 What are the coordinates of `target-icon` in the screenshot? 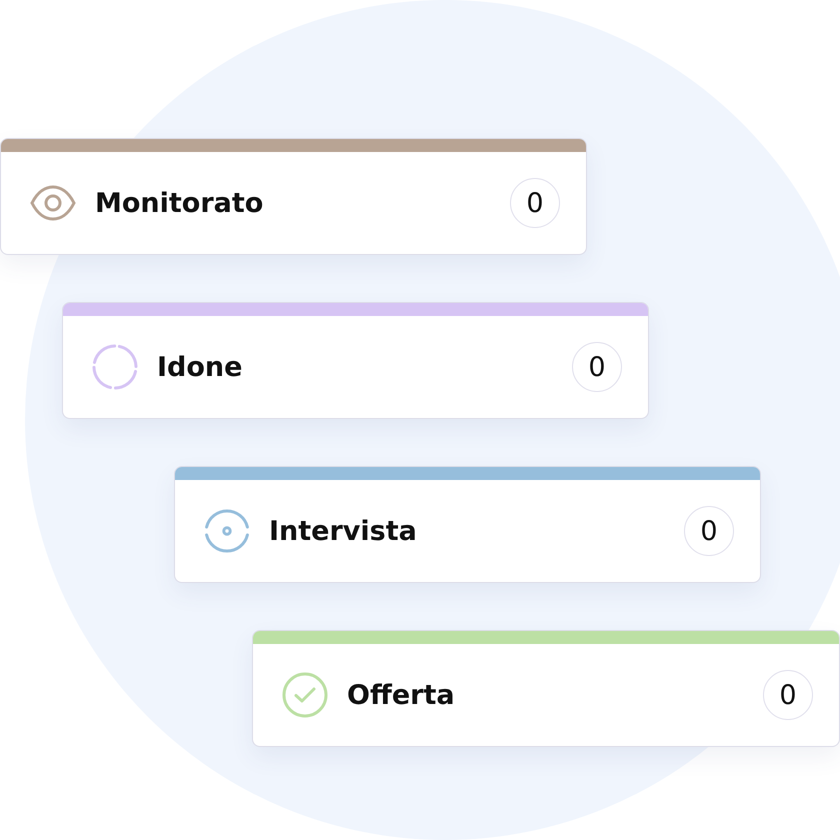 It's located at (227, 531).